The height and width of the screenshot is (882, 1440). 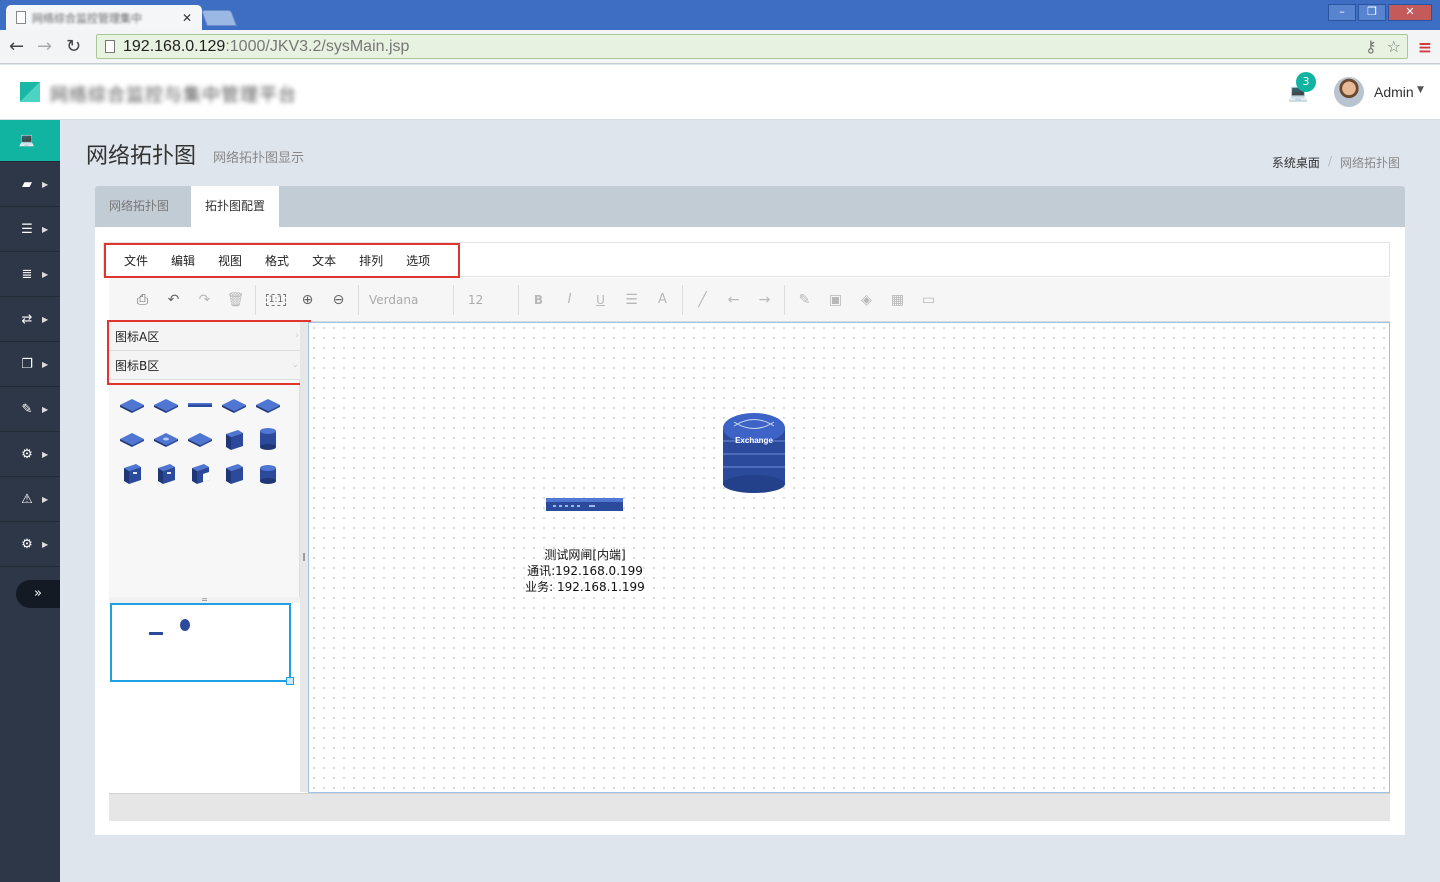 What do you see at coordinates (764, 300) in the screenshot?
I see `arrow-right-icon: →` at bounding box center [764, 300].